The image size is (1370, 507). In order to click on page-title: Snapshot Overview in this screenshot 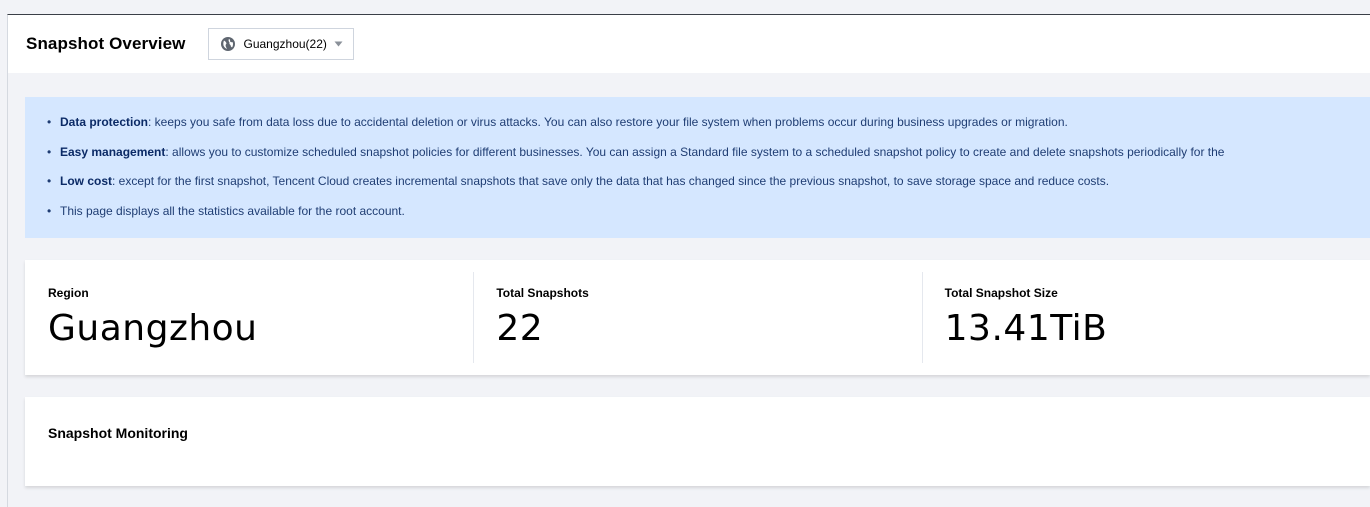, I will do `click(106, 43)`.